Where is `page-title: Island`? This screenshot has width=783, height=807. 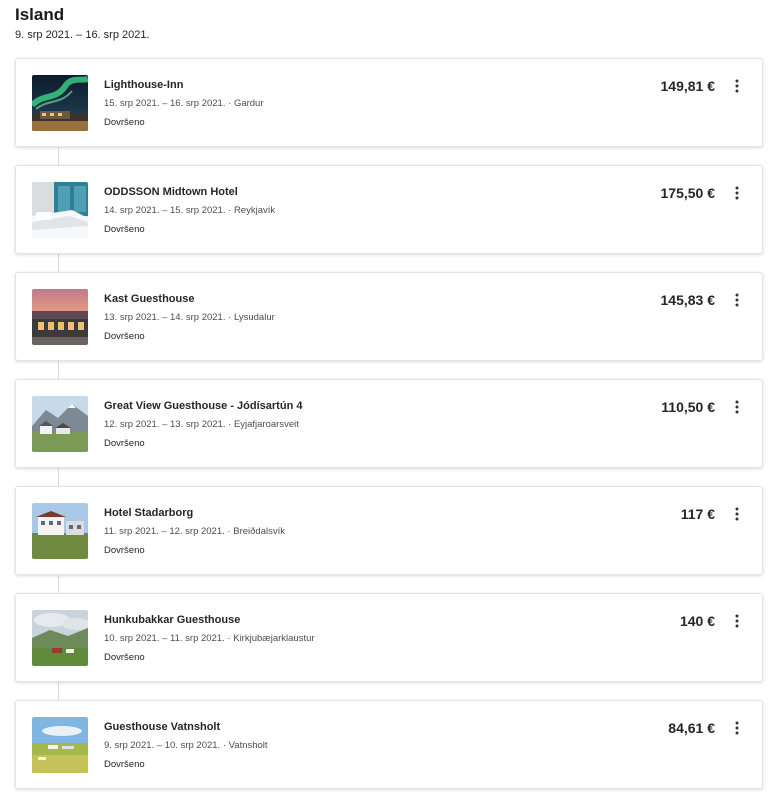
page-title: Island is located at coordinates (40, 14).